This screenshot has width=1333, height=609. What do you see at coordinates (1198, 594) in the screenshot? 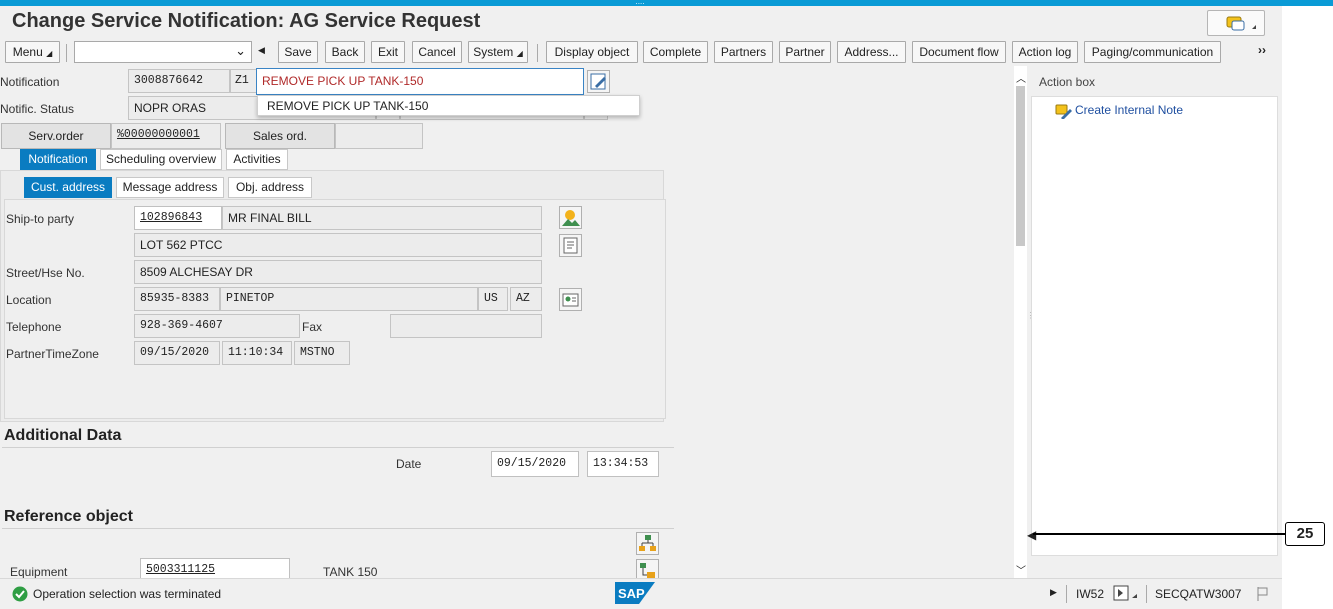
I see `system-name: SECQATW3007` at bounding box center [1198, 594].